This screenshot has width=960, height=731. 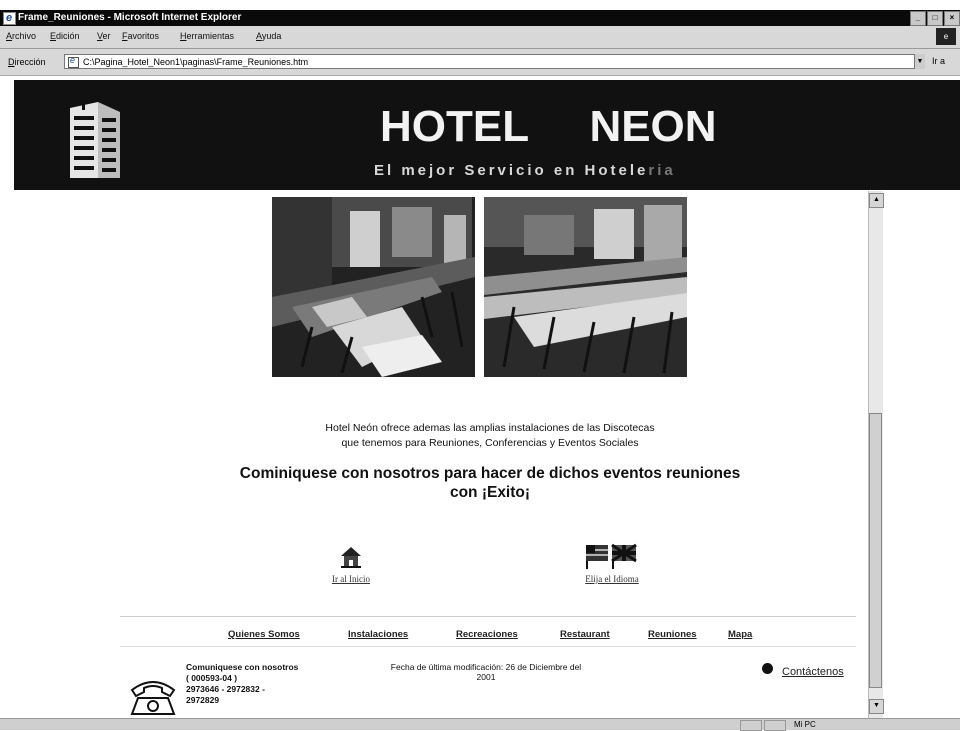 I want to click on hotel-title-right: NEON, so click(x=653, y=126).